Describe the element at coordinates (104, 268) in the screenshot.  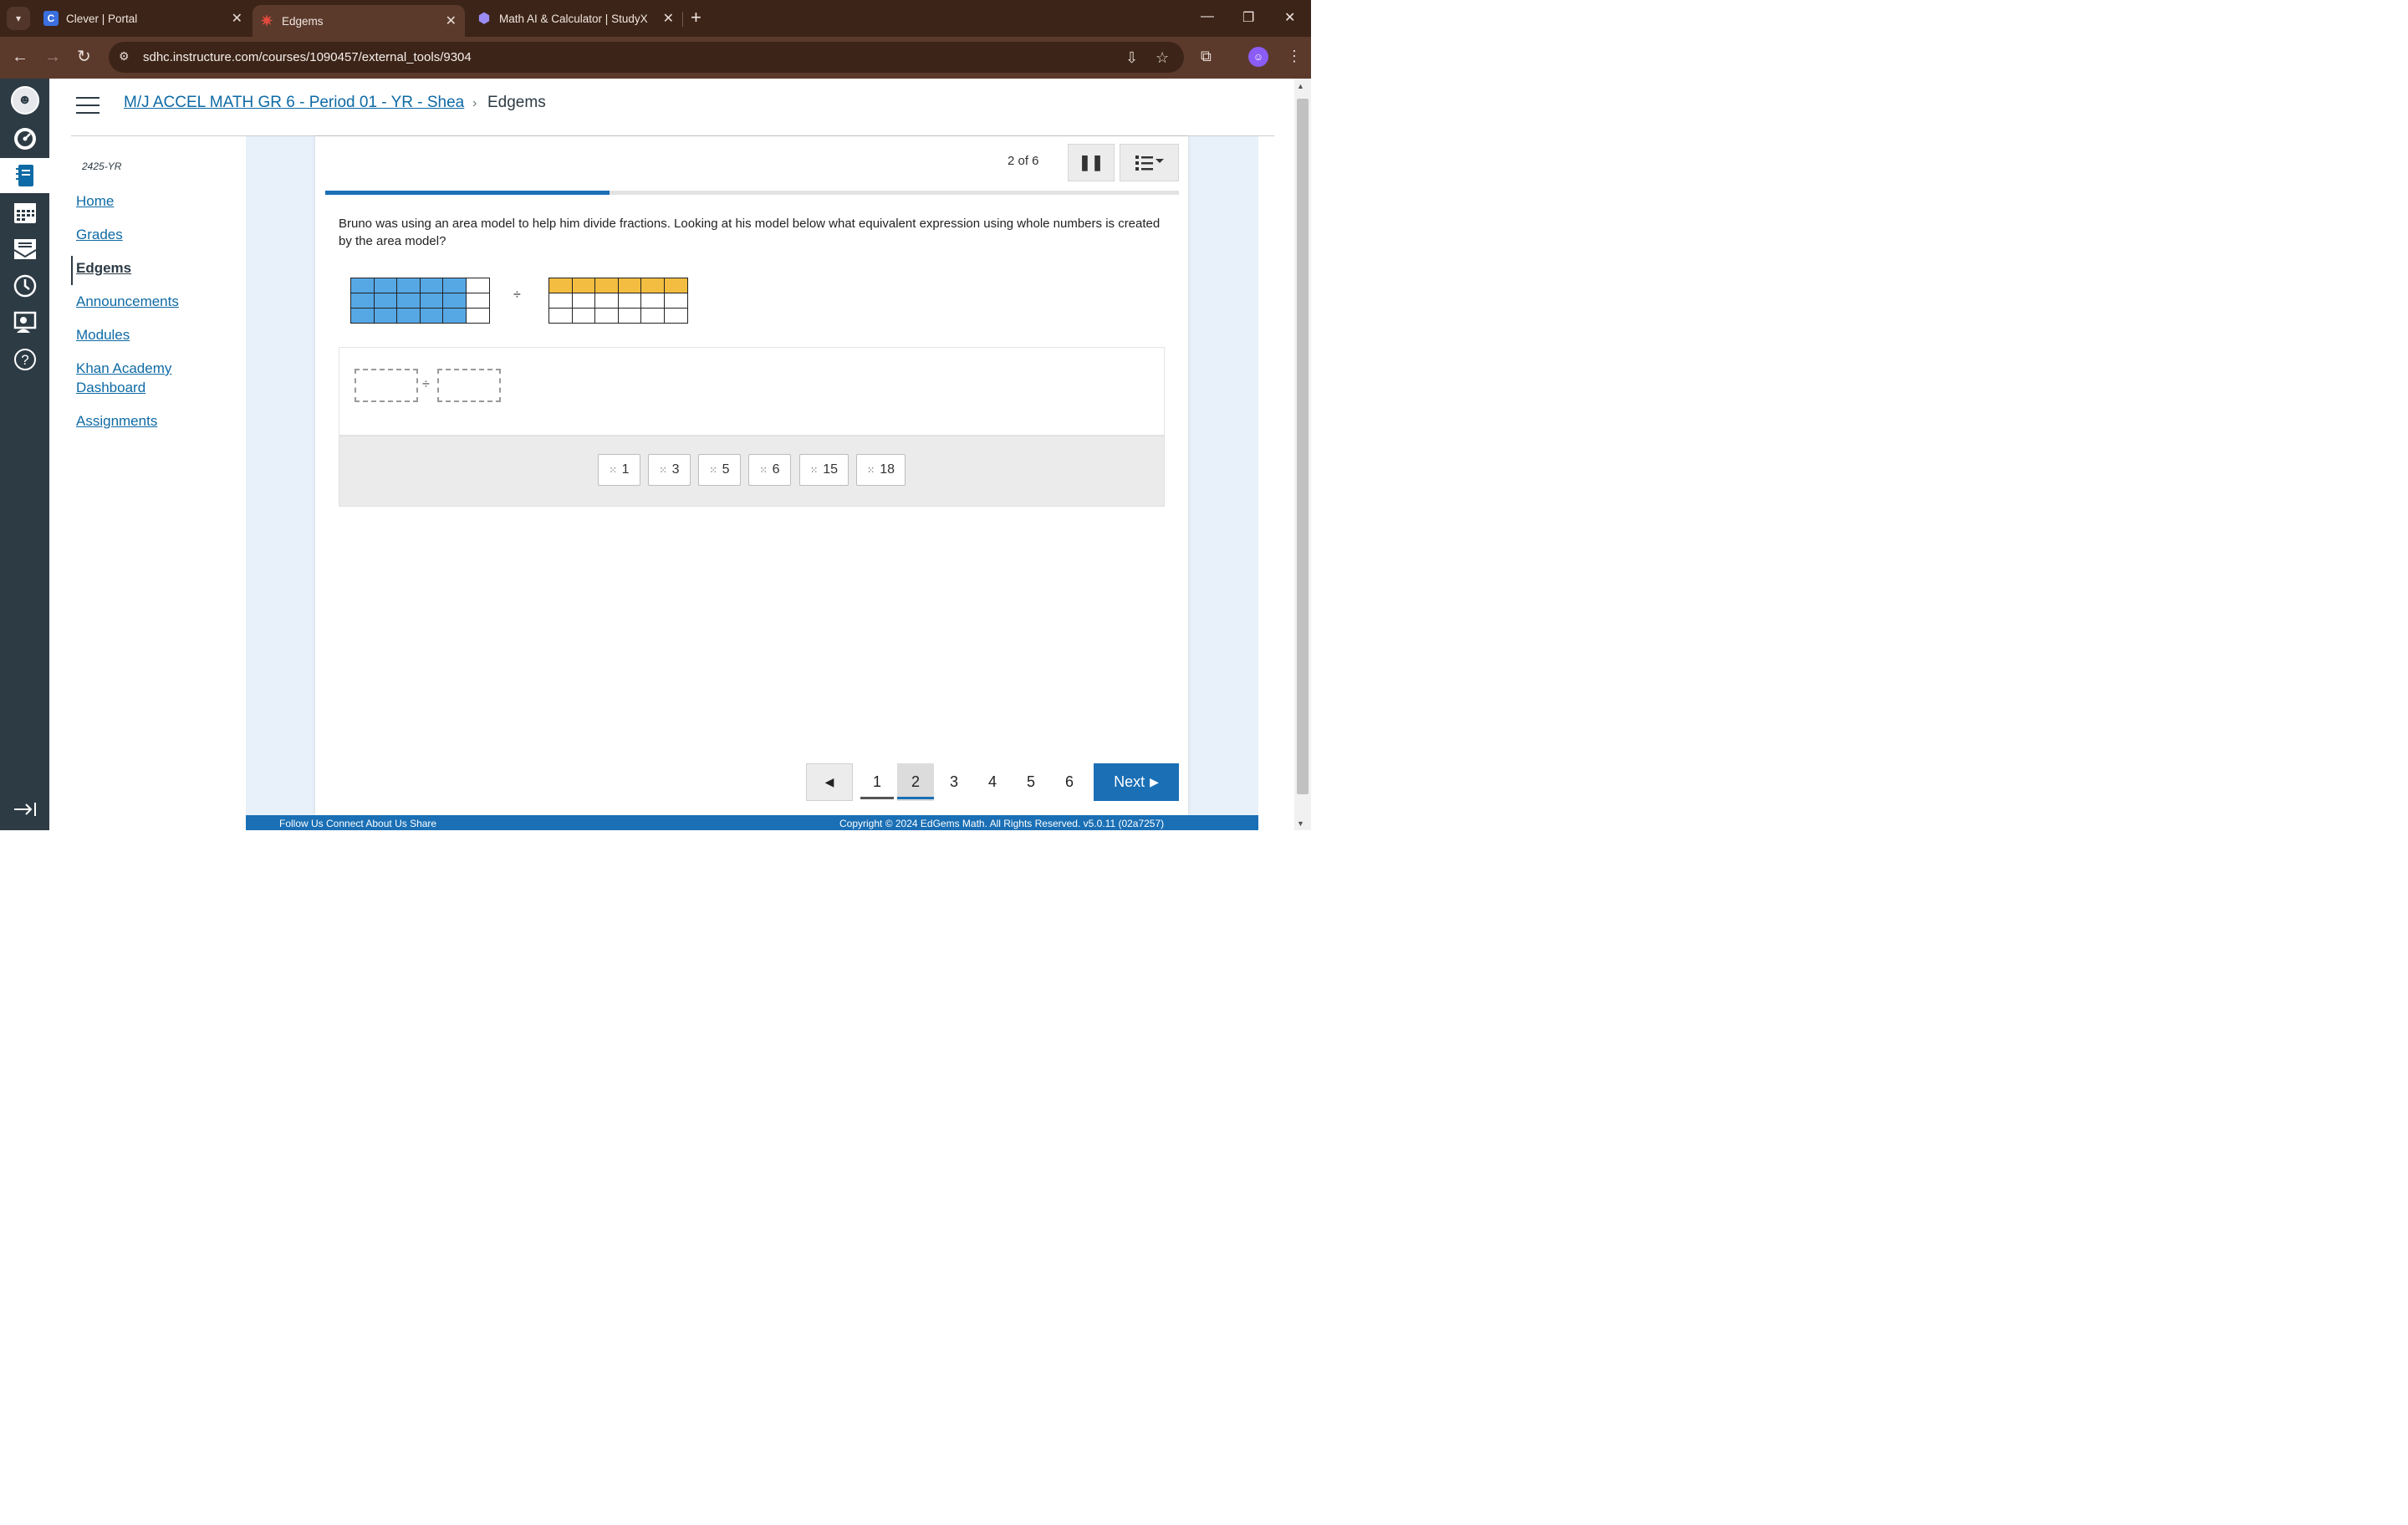
I see `course-nav-edgems: Edgems` at that location.